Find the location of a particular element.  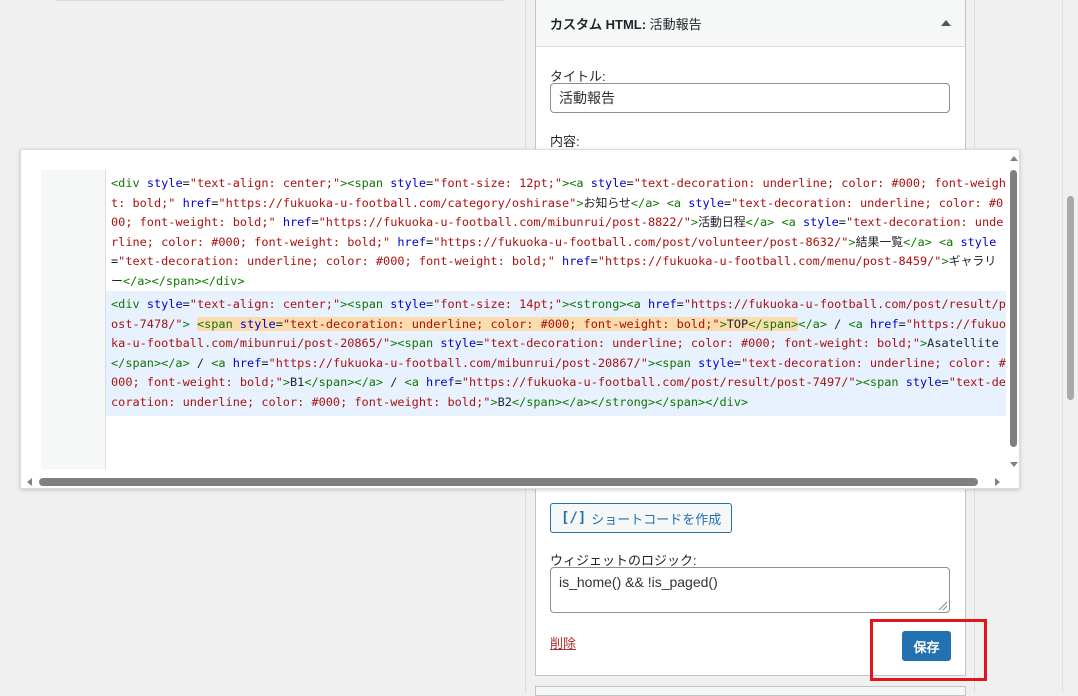

delete-link: 削除 is located at coordinates (563, 642).